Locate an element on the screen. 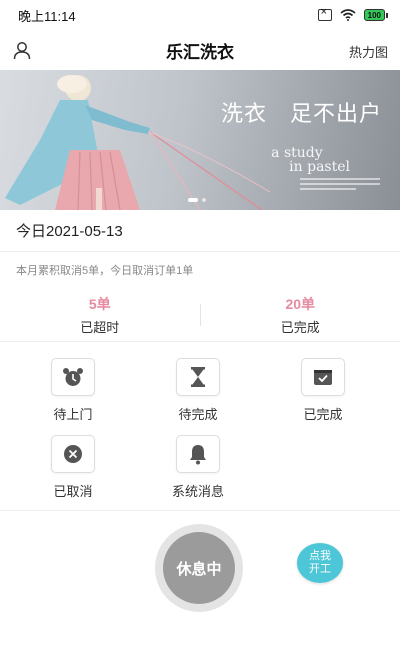 This screenshot has width=400, height=660. func-cancelled: 已取消 is located at coordinates (73, 467).